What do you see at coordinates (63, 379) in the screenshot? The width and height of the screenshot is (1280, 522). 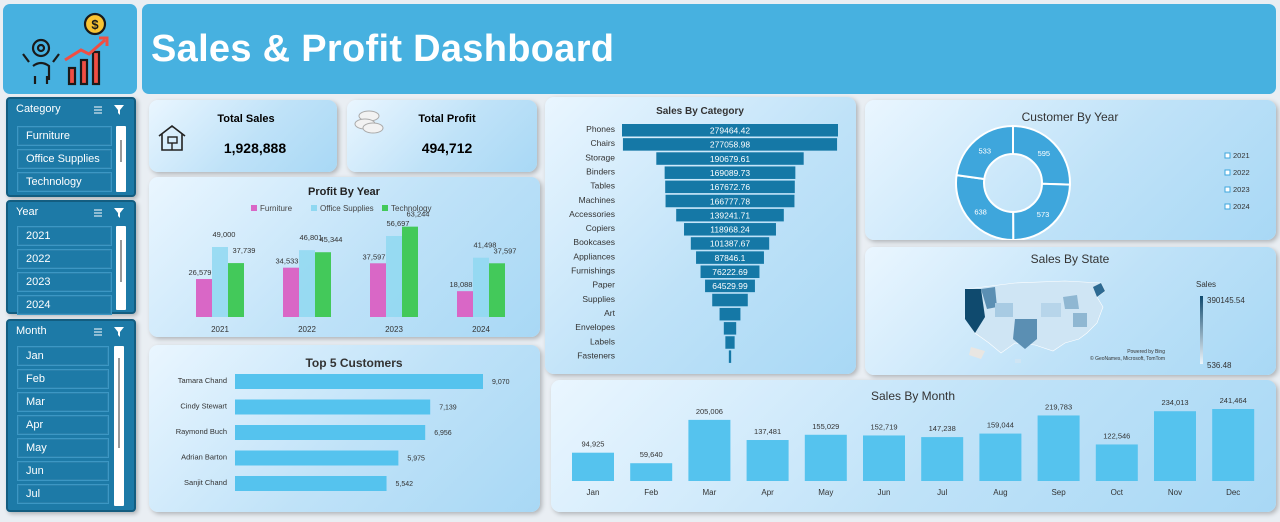 I see `slicer-item-feb: Feb` at bounding box center [63, 379].